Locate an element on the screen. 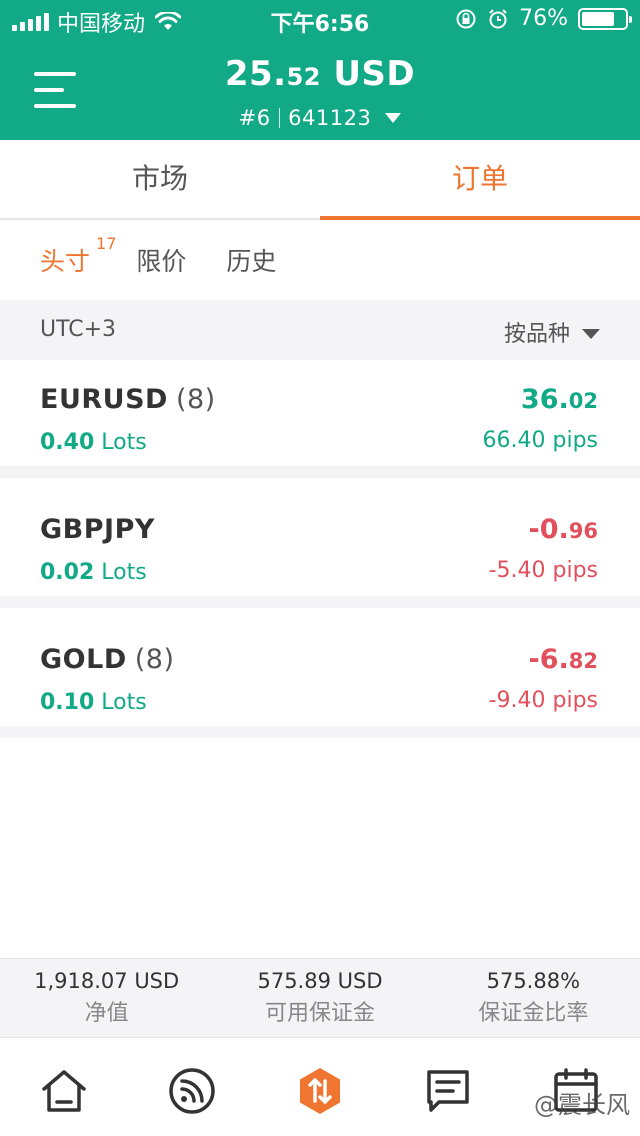 This screenshot has width=640, height=1136. position-lots: 0.02 Lots is located at coordinates (93, 572).